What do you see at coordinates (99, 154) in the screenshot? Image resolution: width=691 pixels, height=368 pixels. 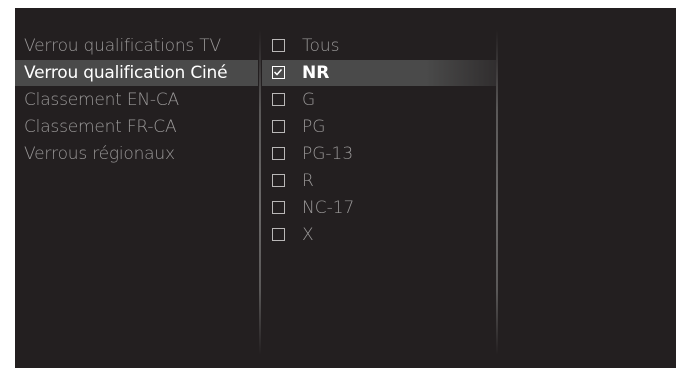 I see `menu-item-label: Verrous régionaux` at bounding box center [99, 154].